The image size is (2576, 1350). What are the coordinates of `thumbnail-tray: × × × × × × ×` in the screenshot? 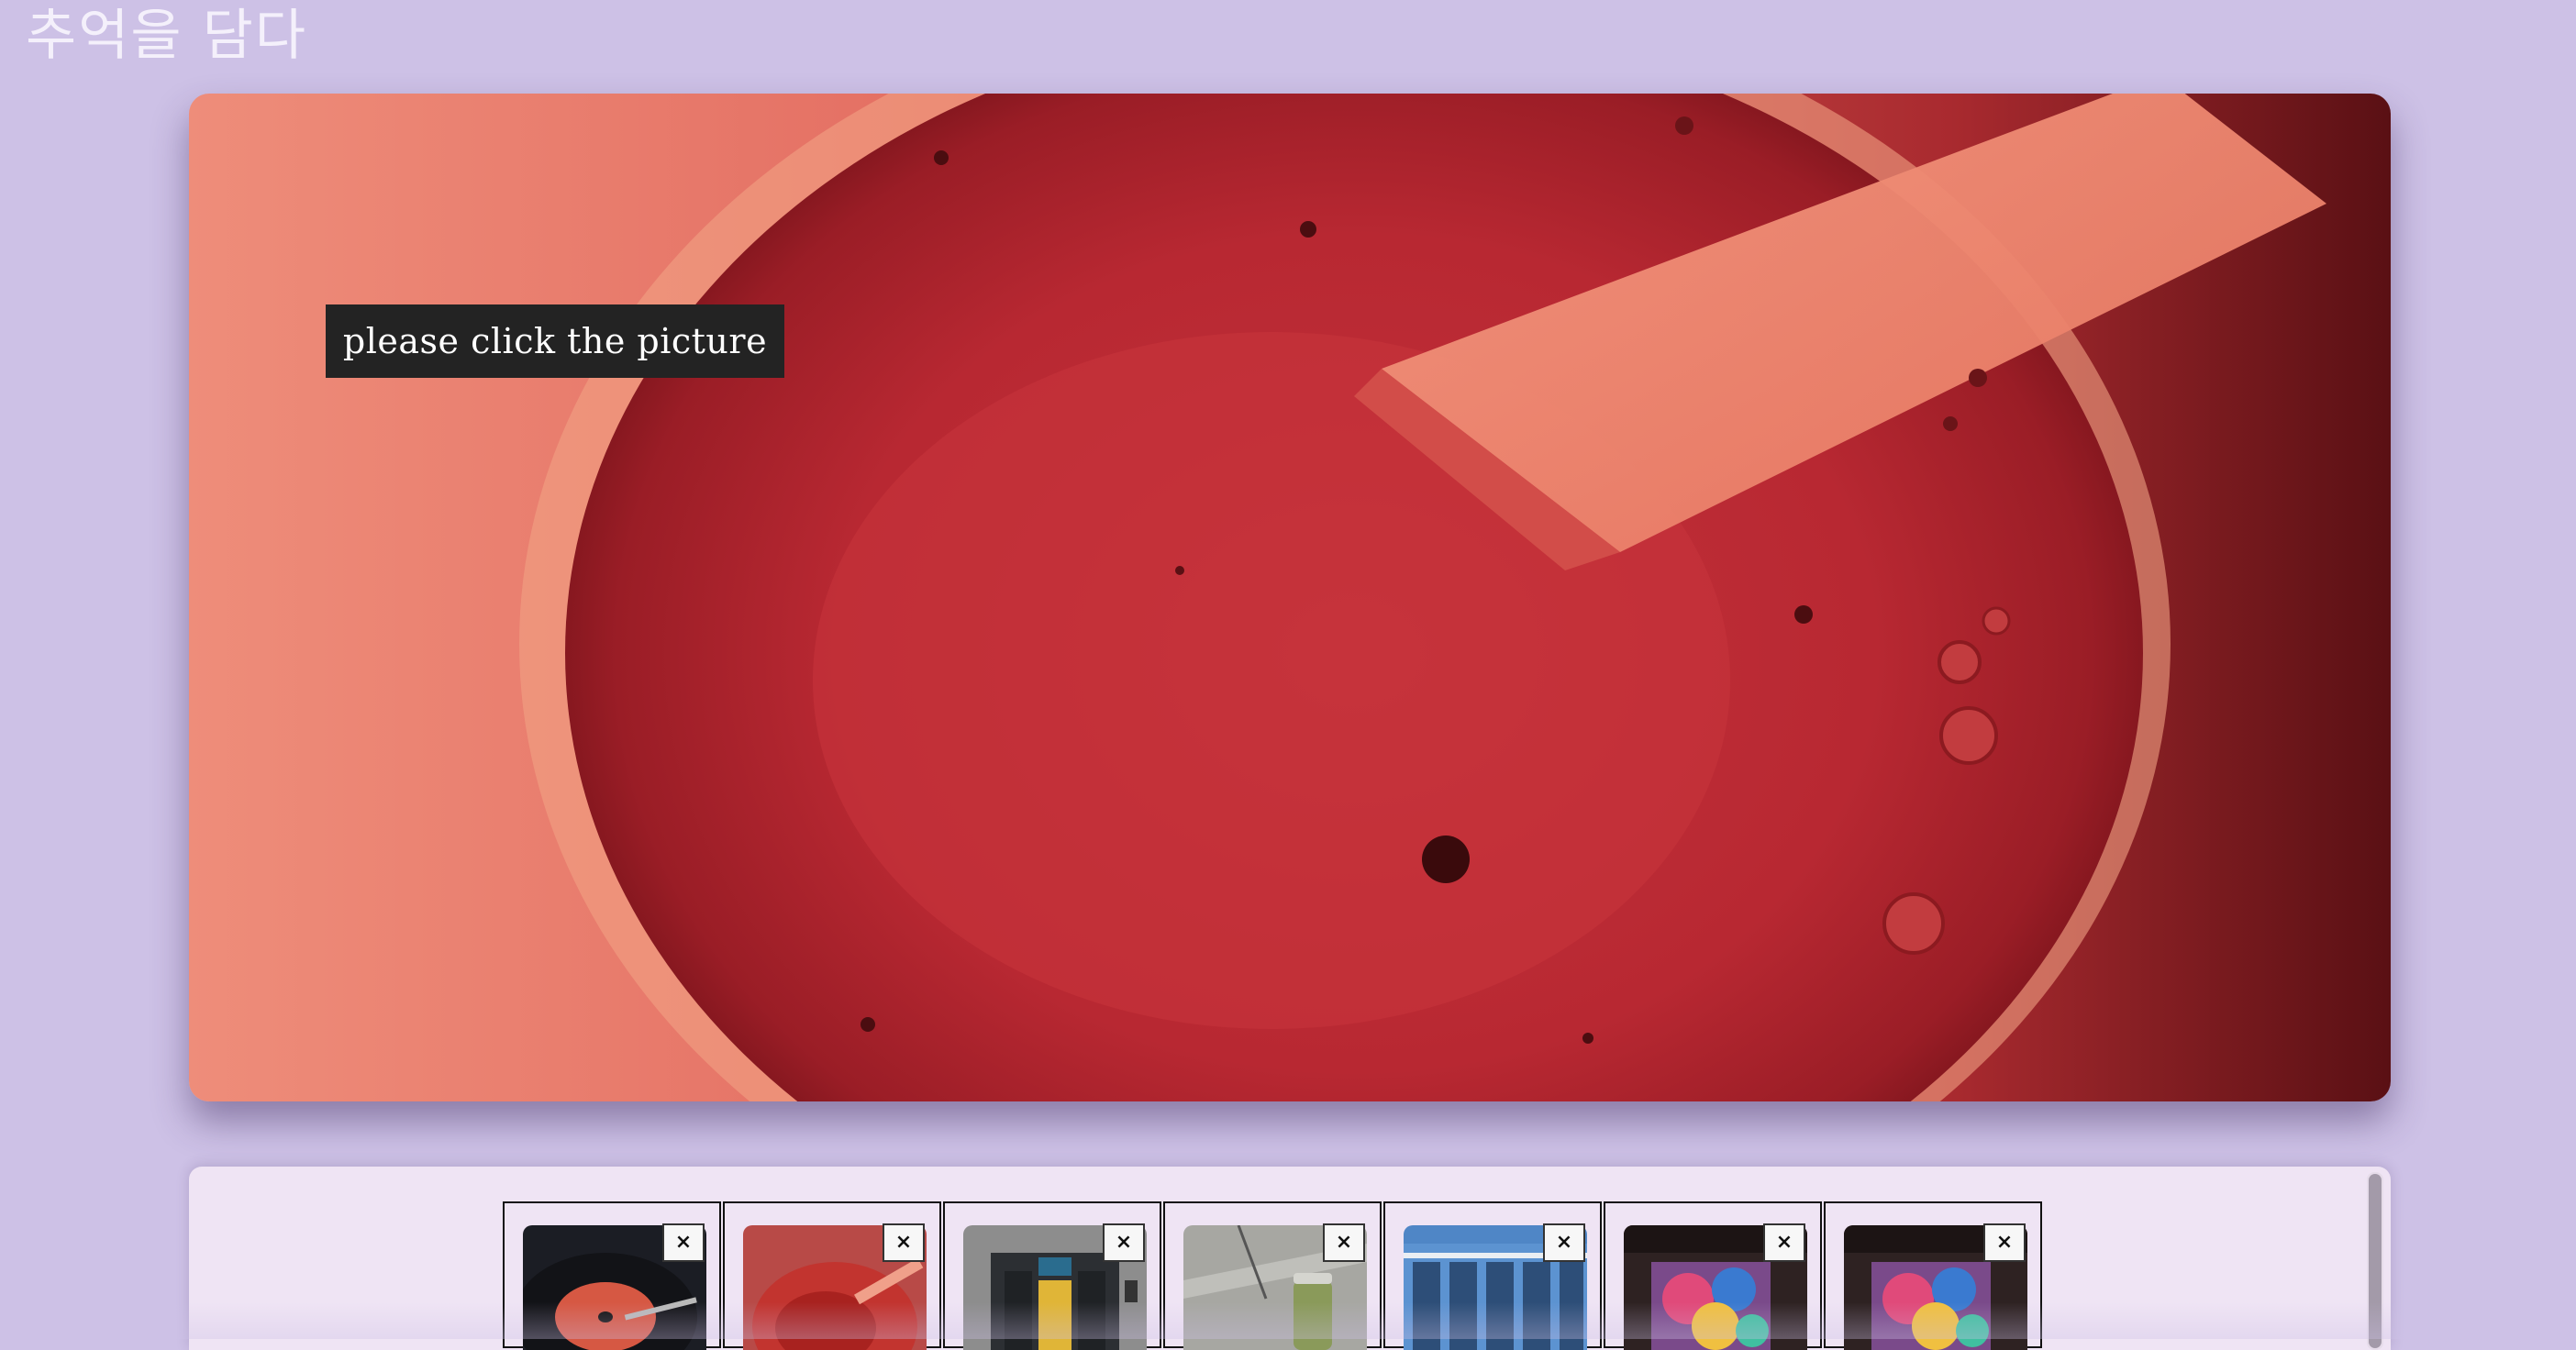 It's located at (1290, 1259).